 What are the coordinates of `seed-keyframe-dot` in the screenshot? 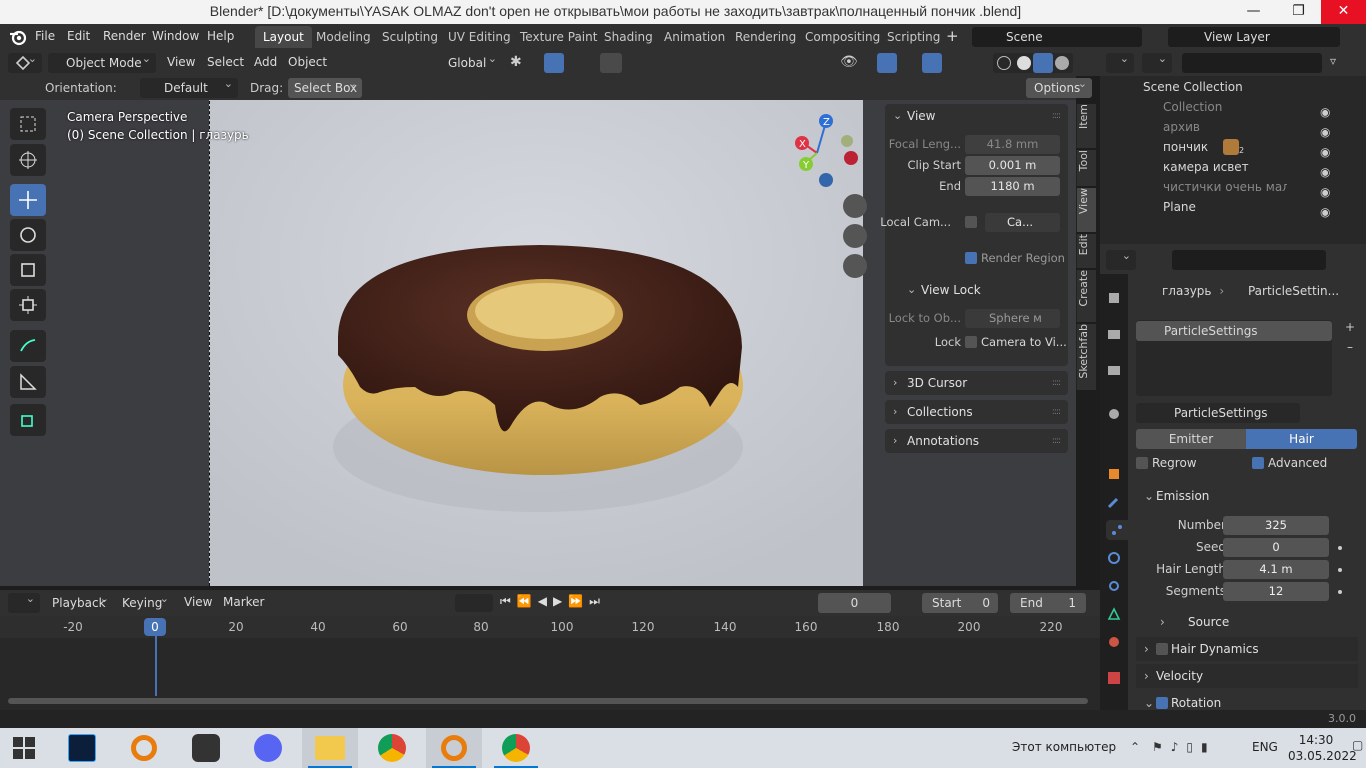 It's located at (1340, 548).